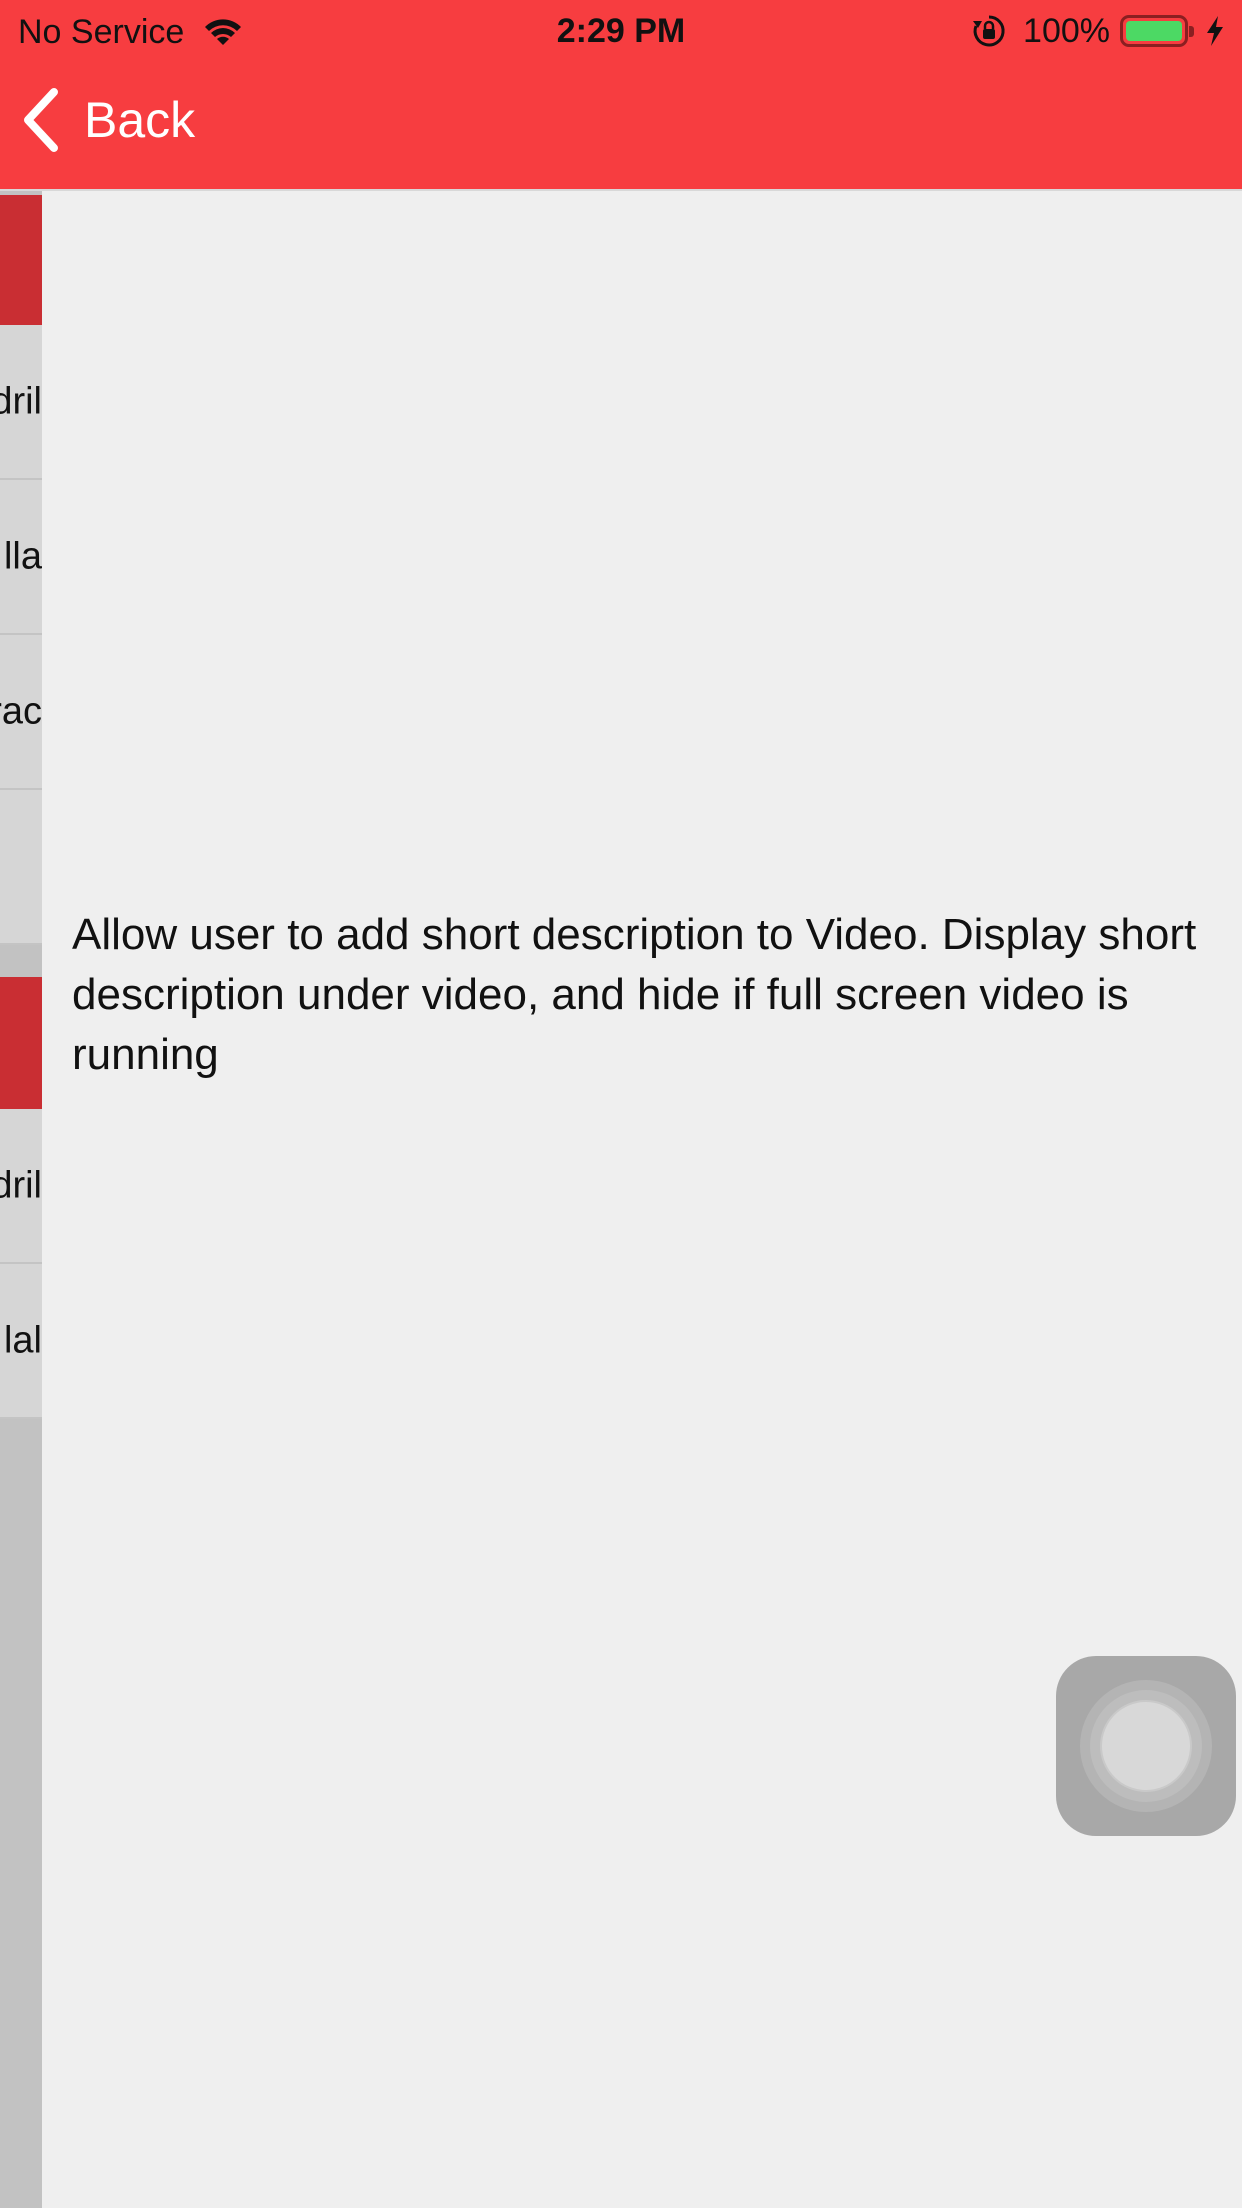 Image resolution: width=1242 pixels, height=2208 pixels. I want to click on side-menu-item-label: rac, so click(21, 711).